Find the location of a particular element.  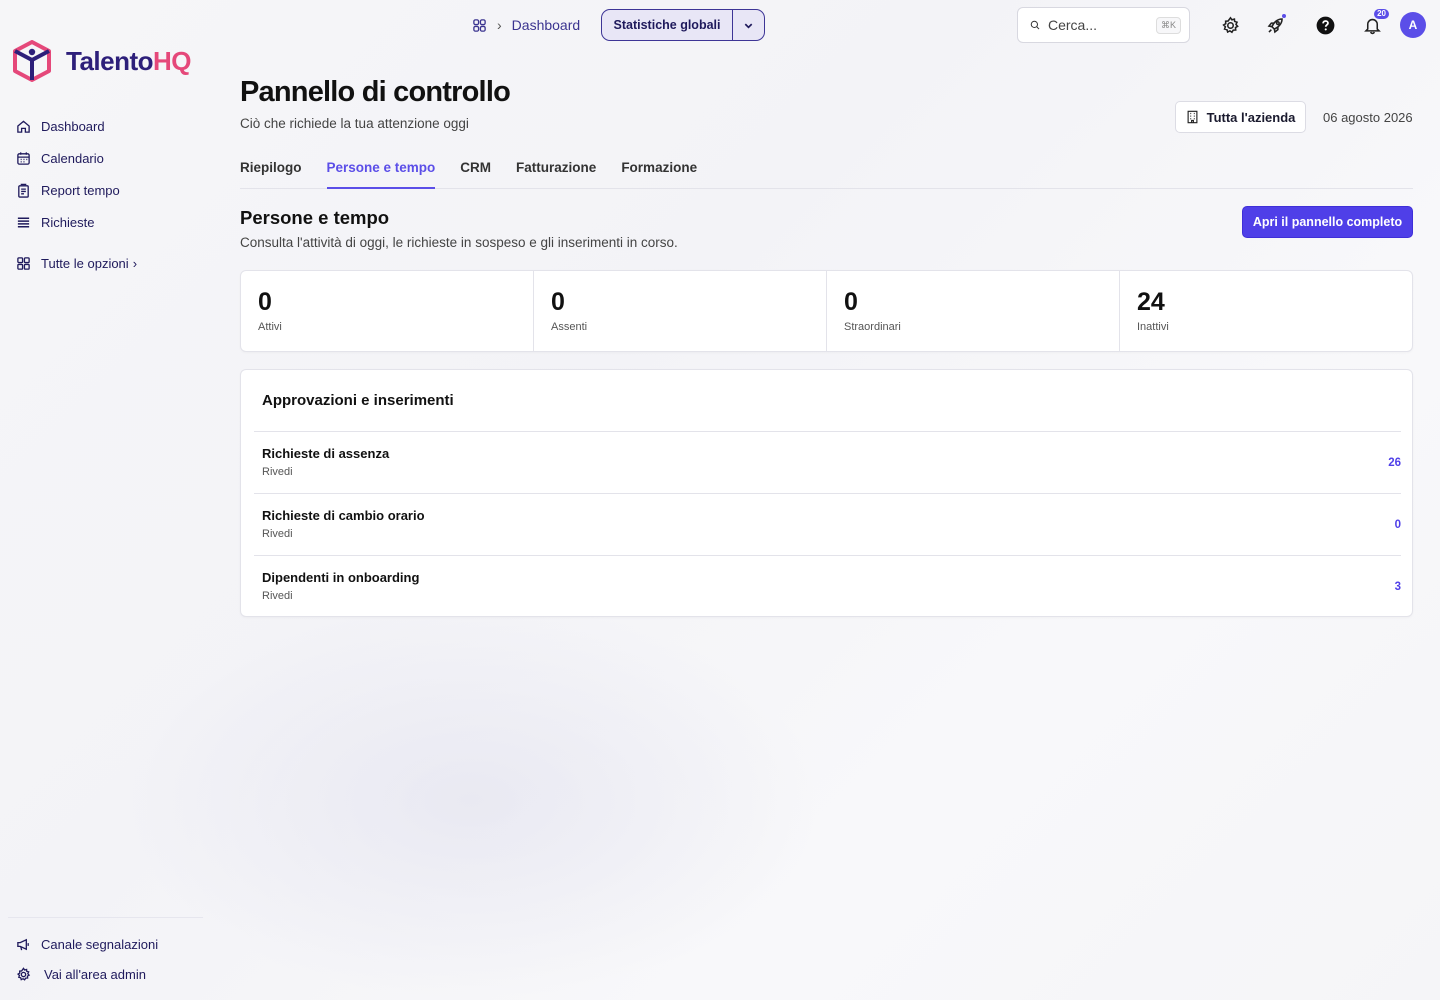

megaphone-icon is located at coordinates (23, 944).